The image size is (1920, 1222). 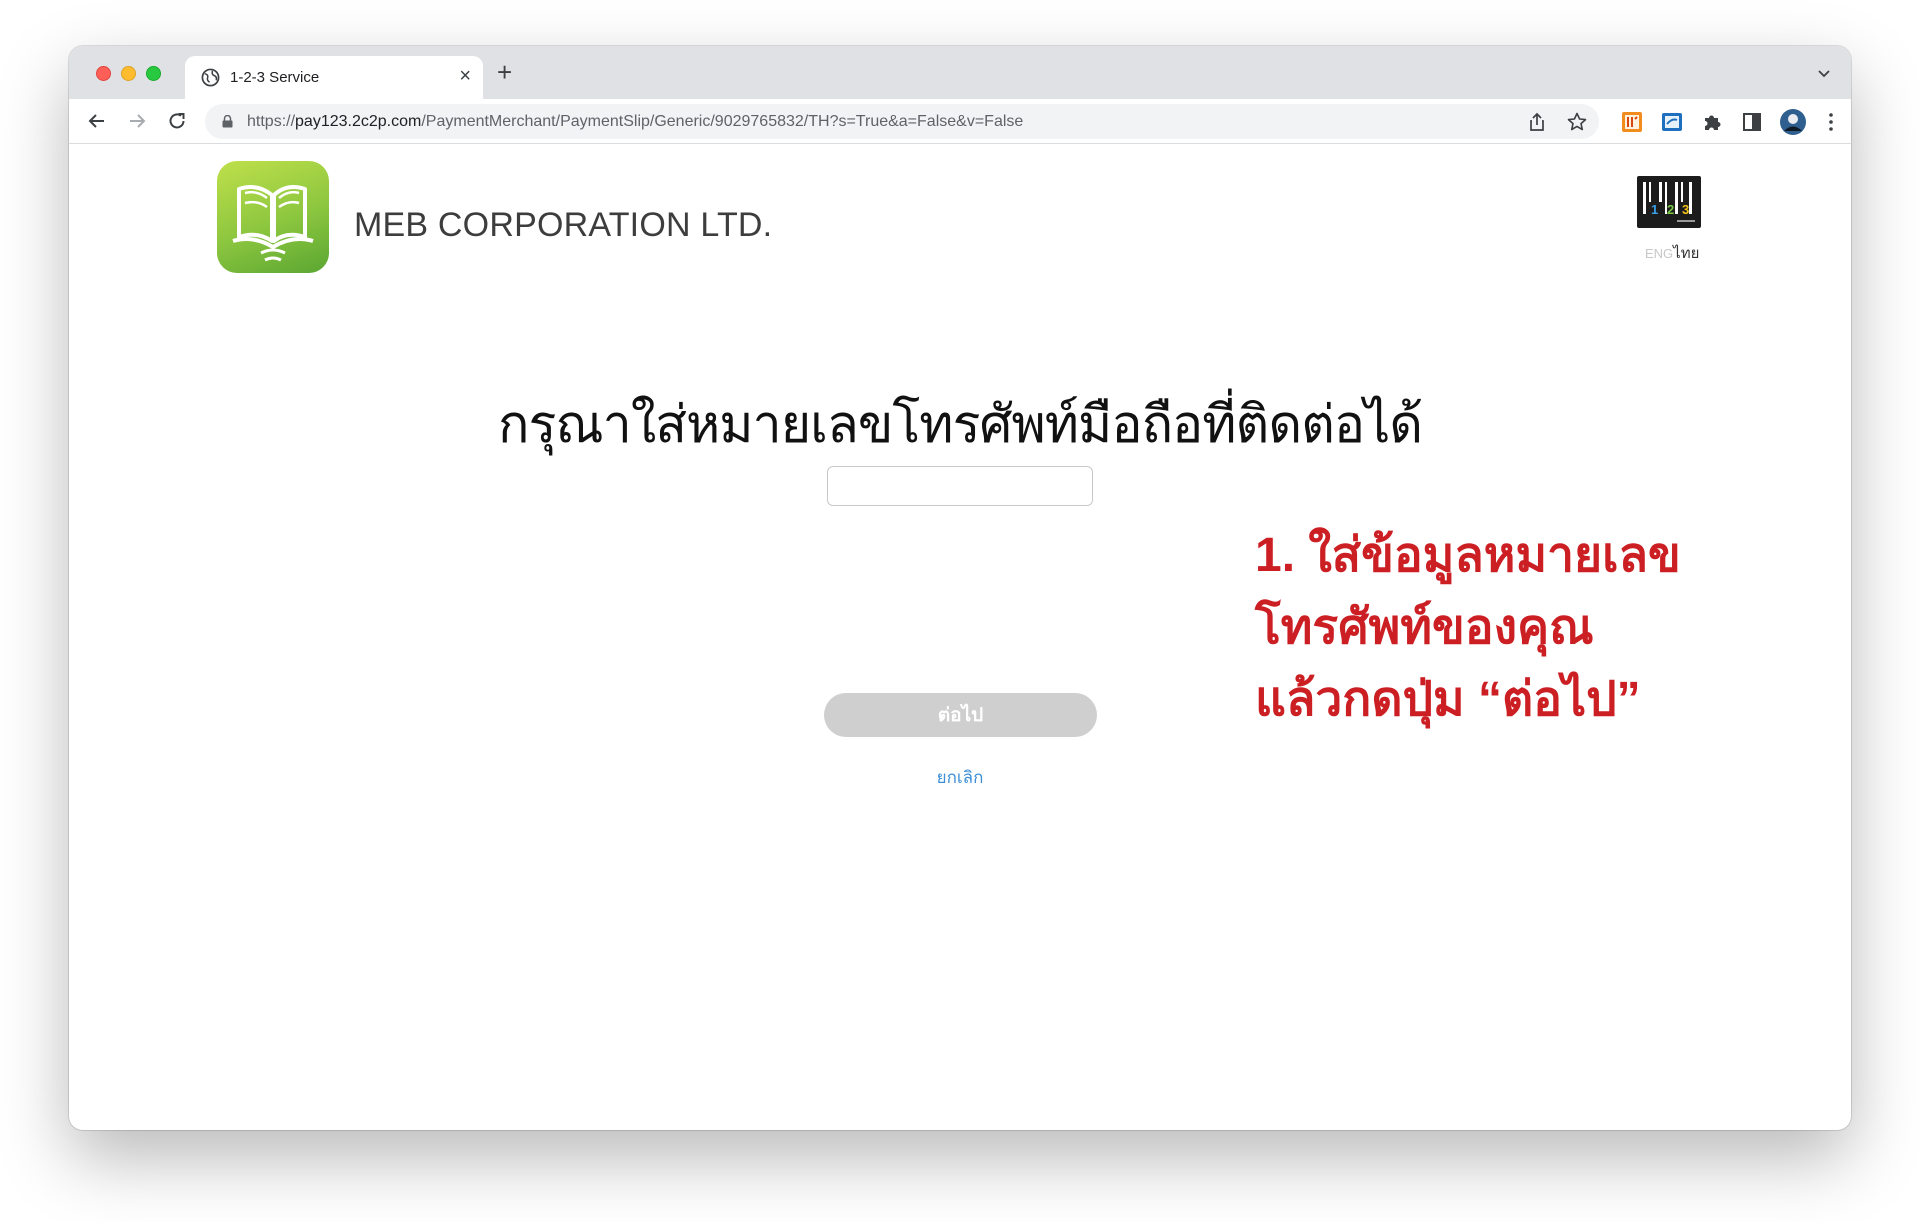 I want to click on tab-title: 1-2-3 Service, so click(x=275, y=77).